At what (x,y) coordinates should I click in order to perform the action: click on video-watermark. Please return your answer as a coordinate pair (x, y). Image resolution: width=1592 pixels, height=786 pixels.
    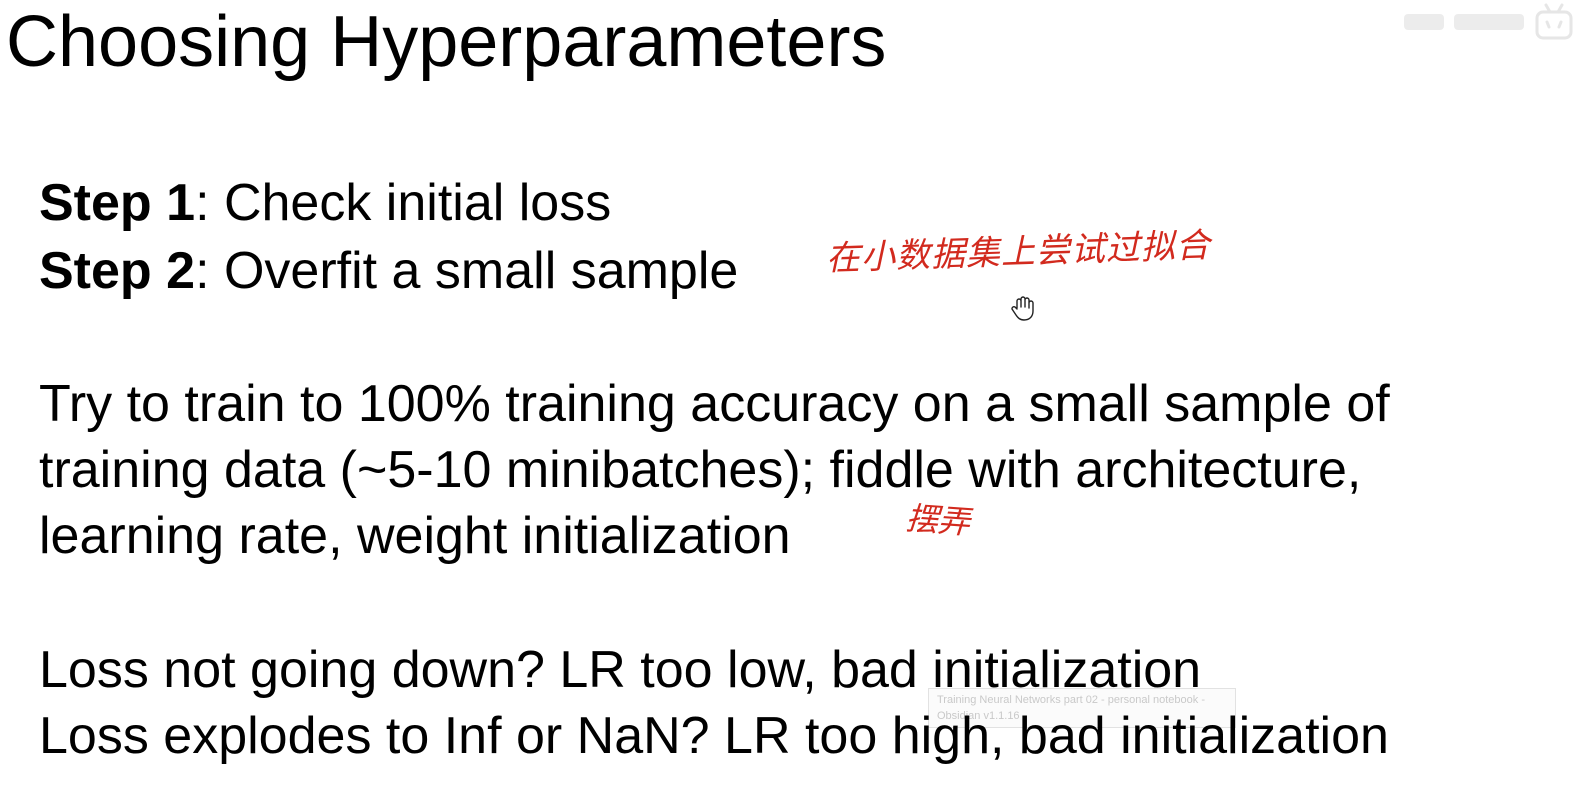
    Looking at the image, I should click on (1459, 22).